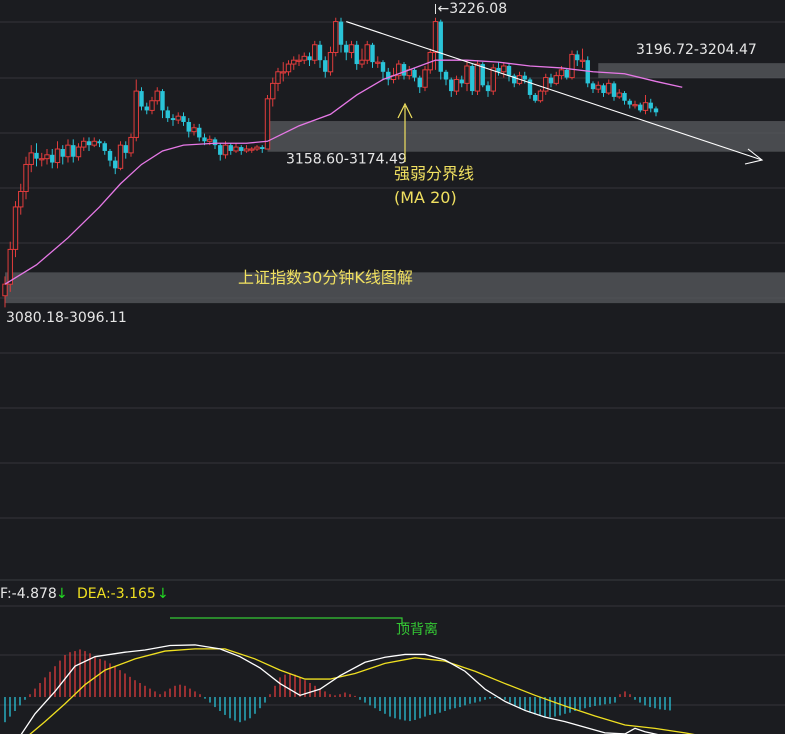 This screenshot has width=785, height=734. What do you see at coordinates (66, 318) in the screenshot?
I see `zone-label-low: 3080.18-3096.11` at bounding box center [66, 318].